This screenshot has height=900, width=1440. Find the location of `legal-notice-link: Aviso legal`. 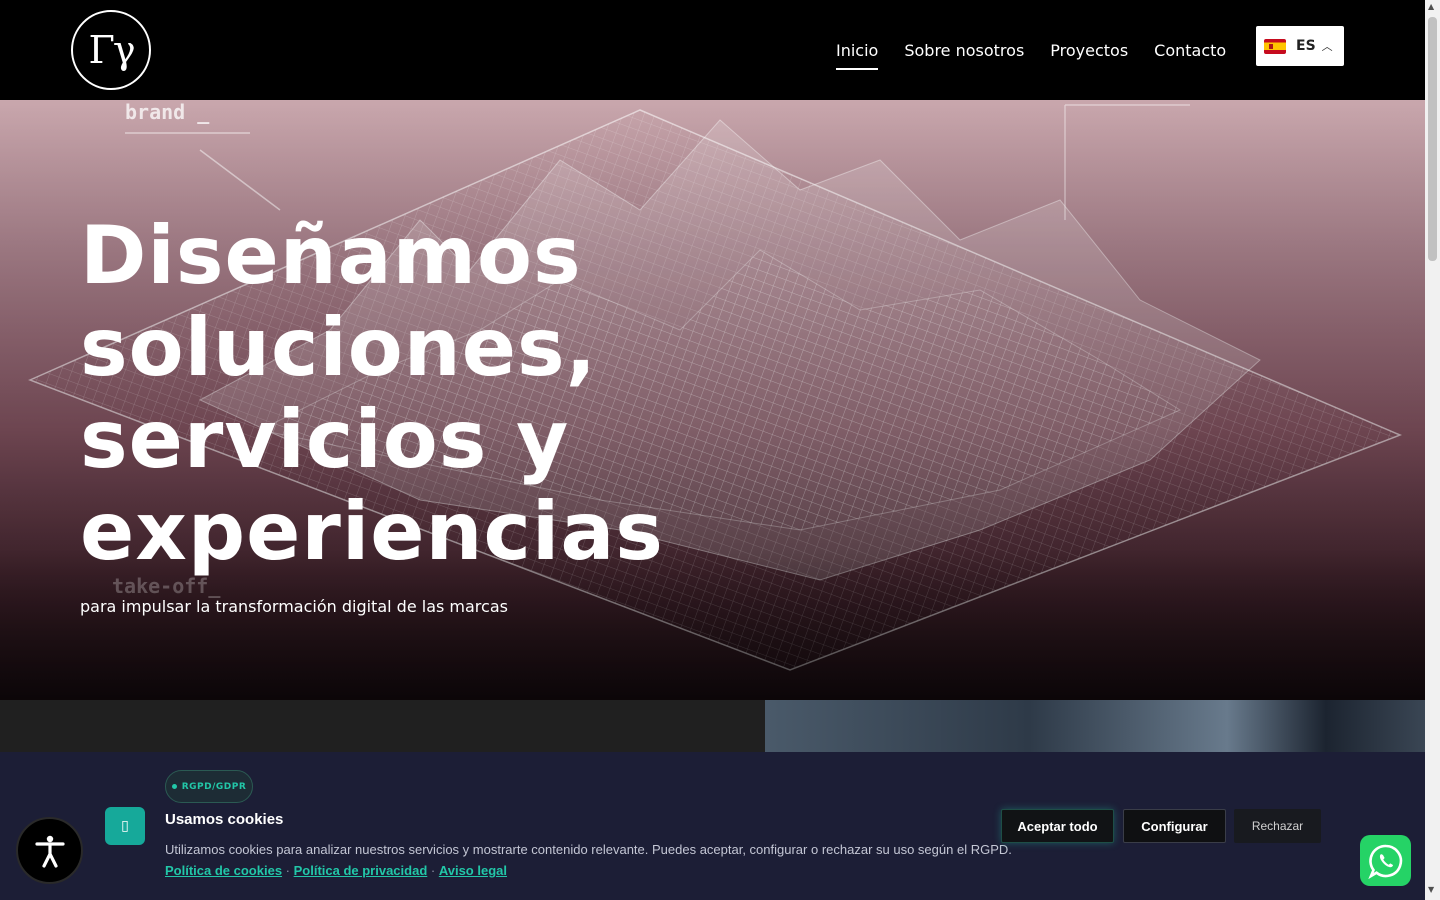

legal-notice-link: Aviso legal is located at coordinates (473, 870).